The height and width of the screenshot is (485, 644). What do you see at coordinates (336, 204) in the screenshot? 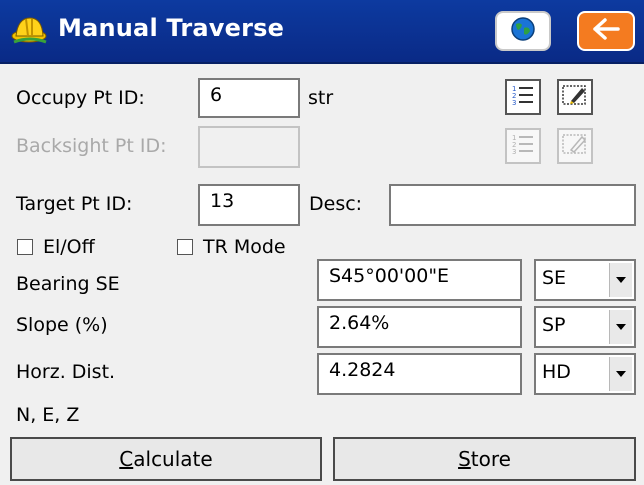
I see `desc-label: Desc:` at bounding box center [336, 204].